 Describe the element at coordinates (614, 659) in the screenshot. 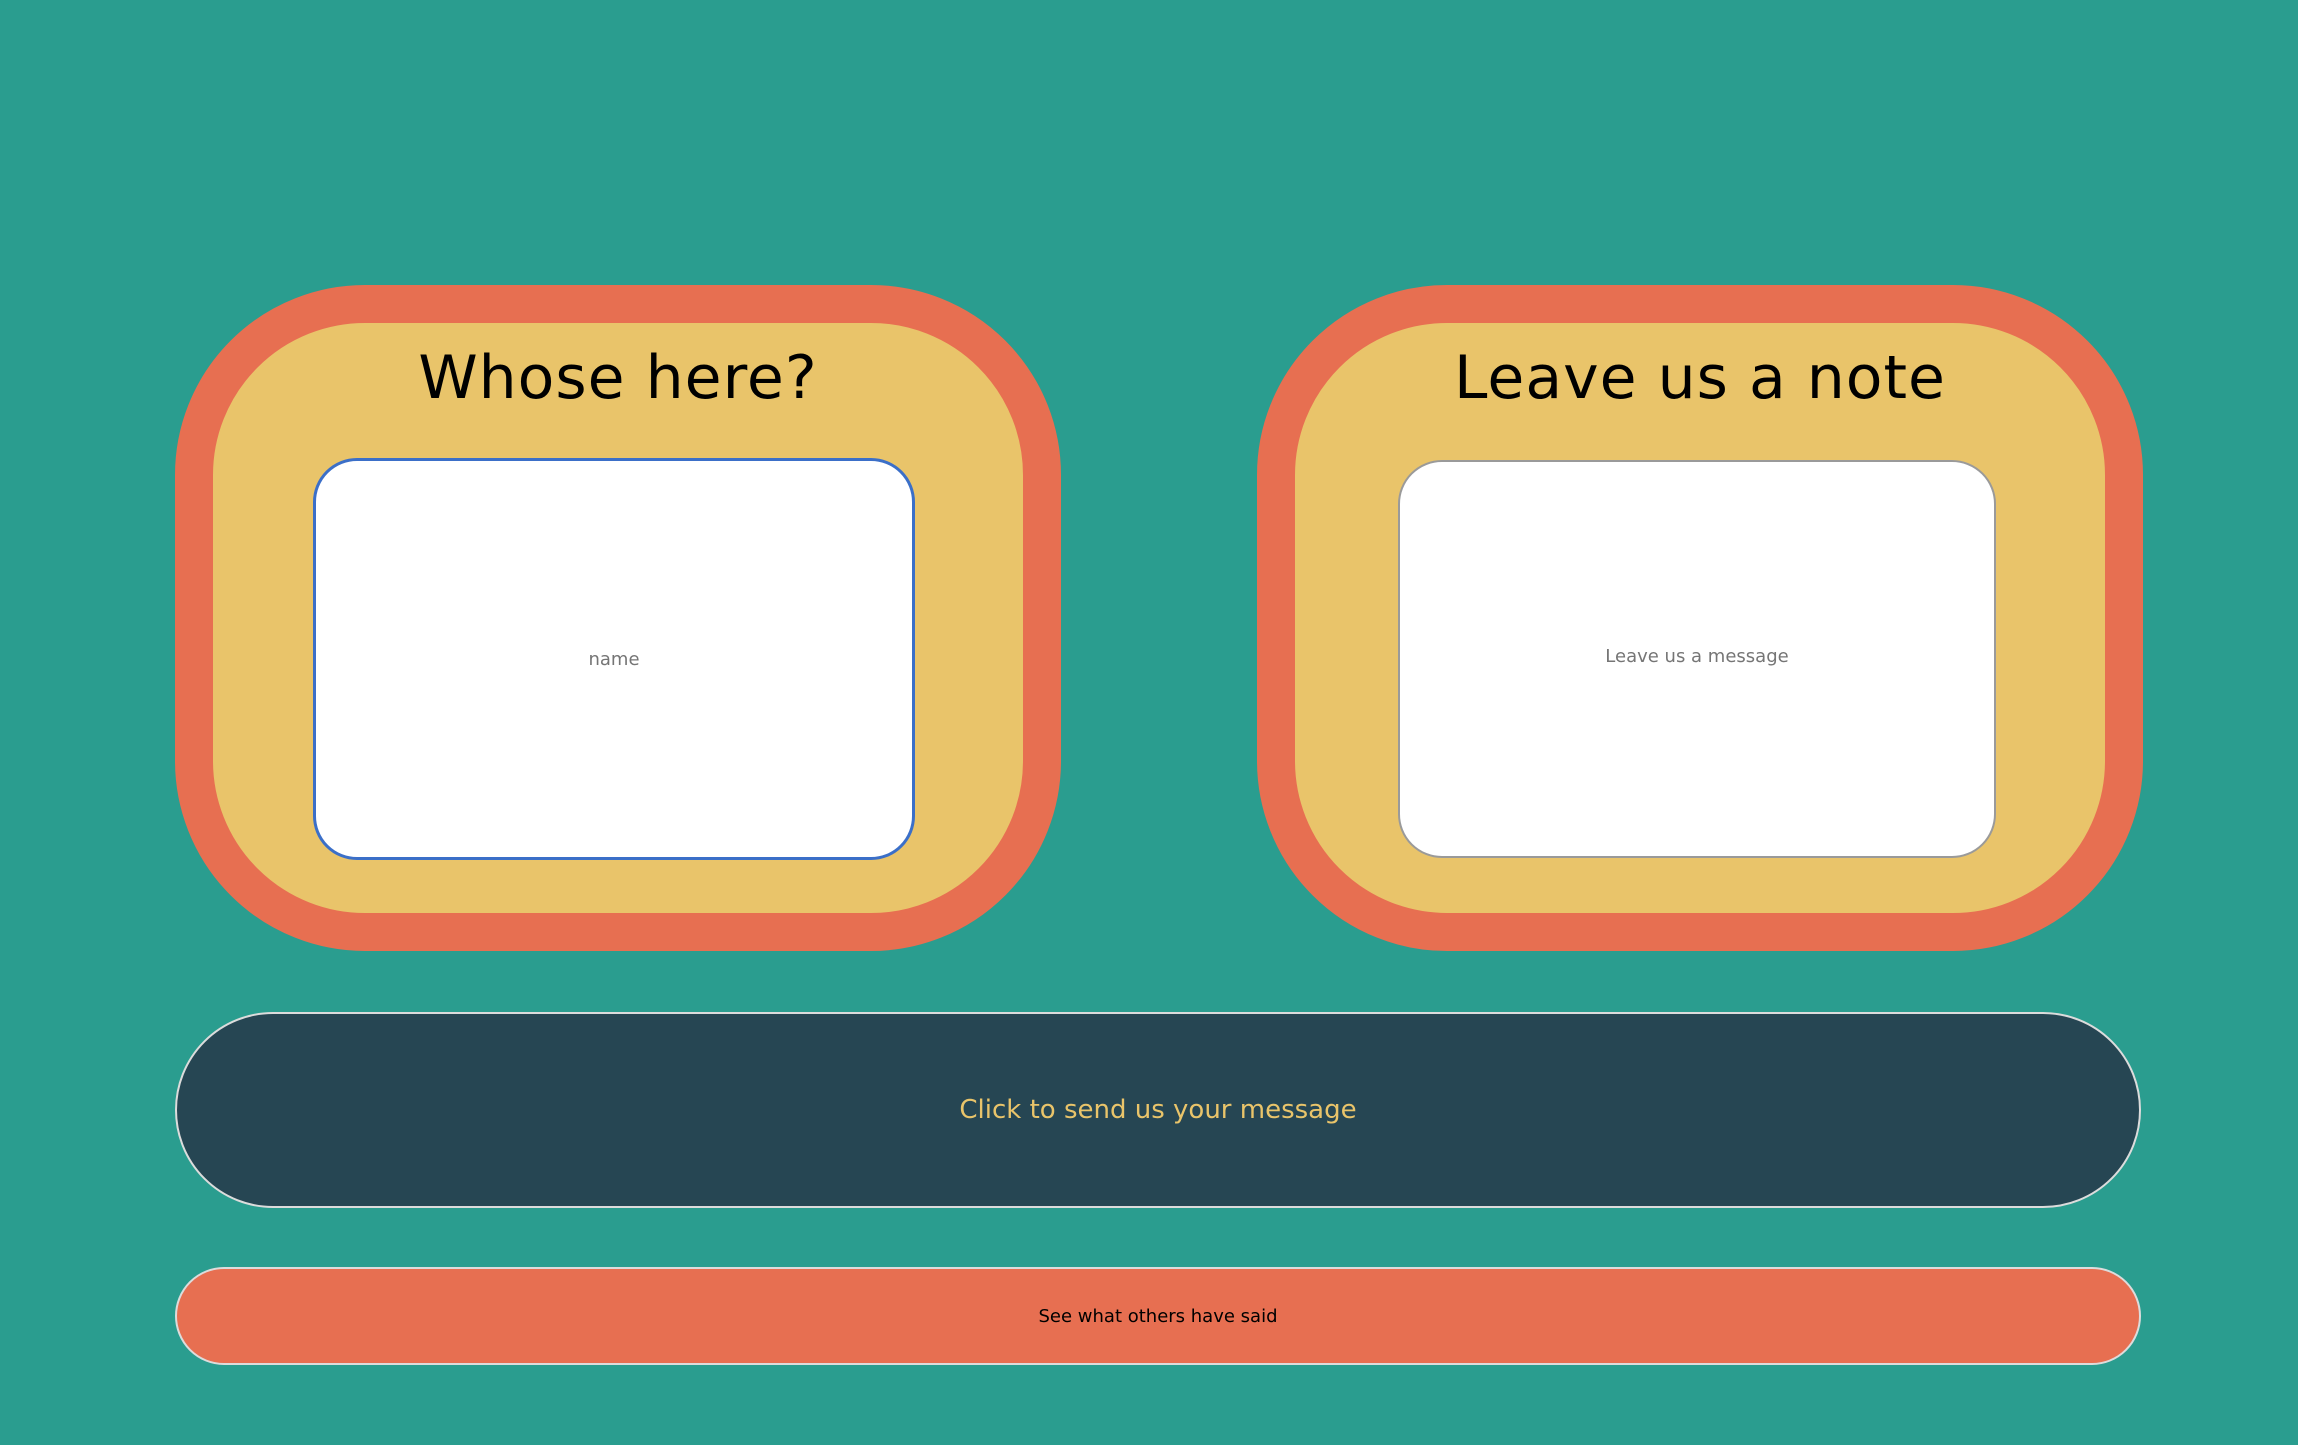

I see `name-input` at that location.